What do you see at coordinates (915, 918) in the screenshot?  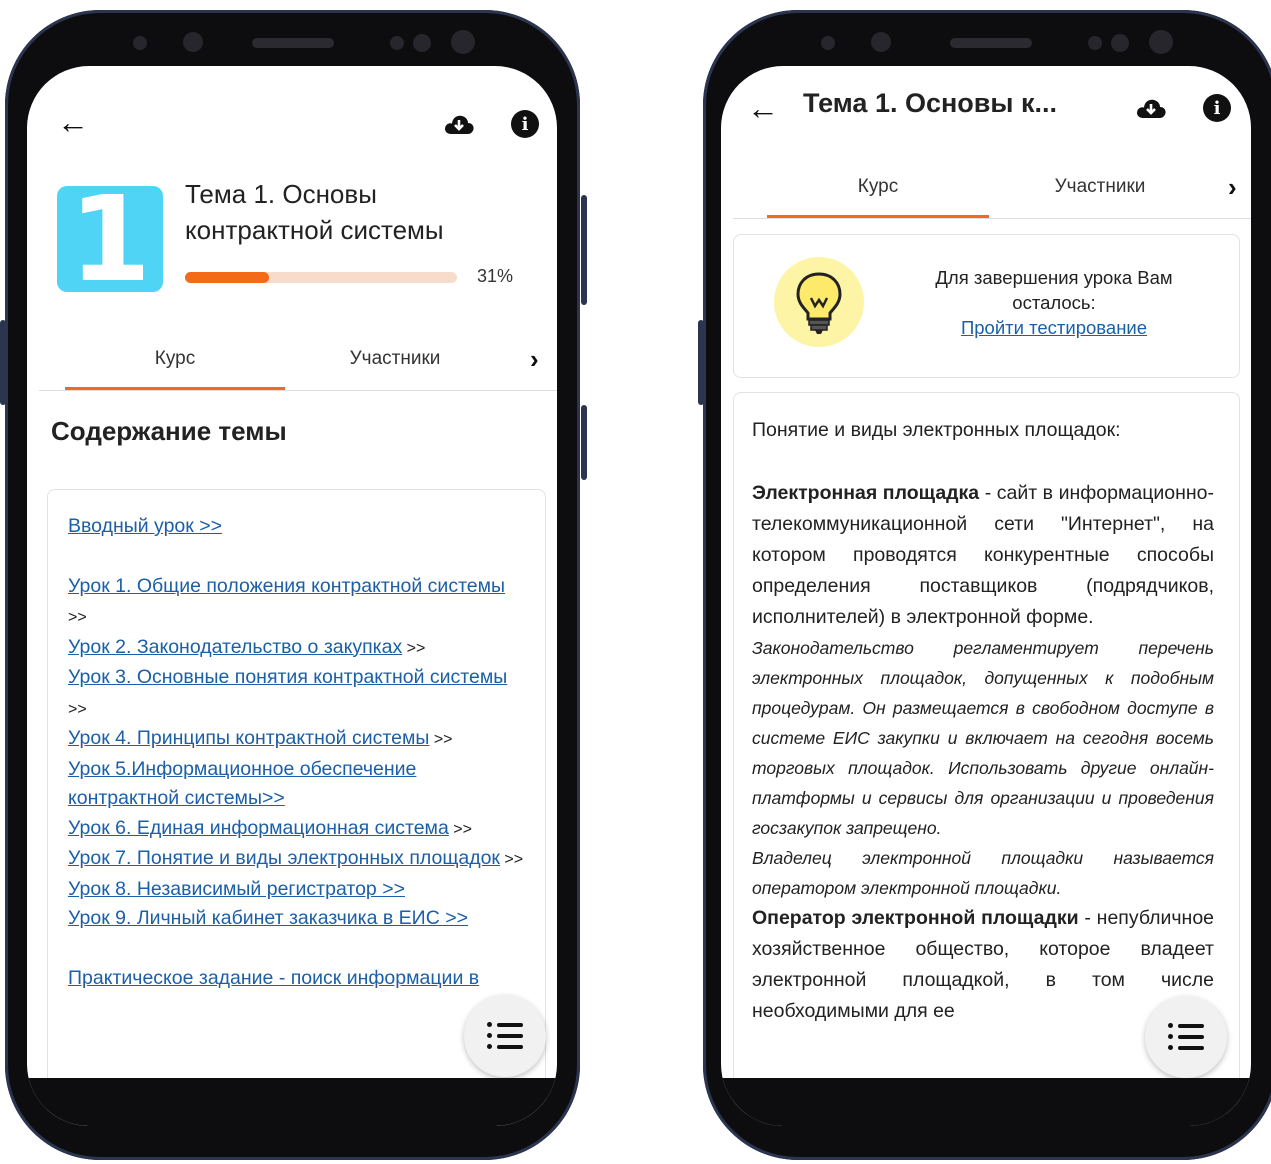 I see `term-bold: Оператор электронной площадки` at bounding box center [915, 918].